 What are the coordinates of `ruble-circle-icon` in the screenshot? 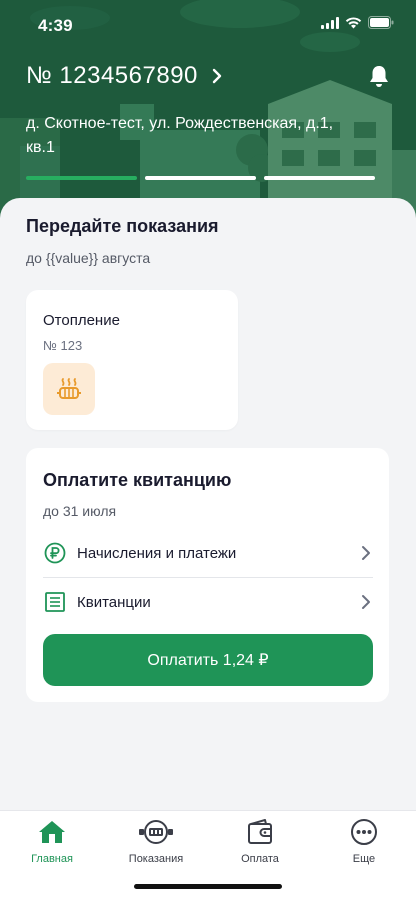 It's located at (55, 553).